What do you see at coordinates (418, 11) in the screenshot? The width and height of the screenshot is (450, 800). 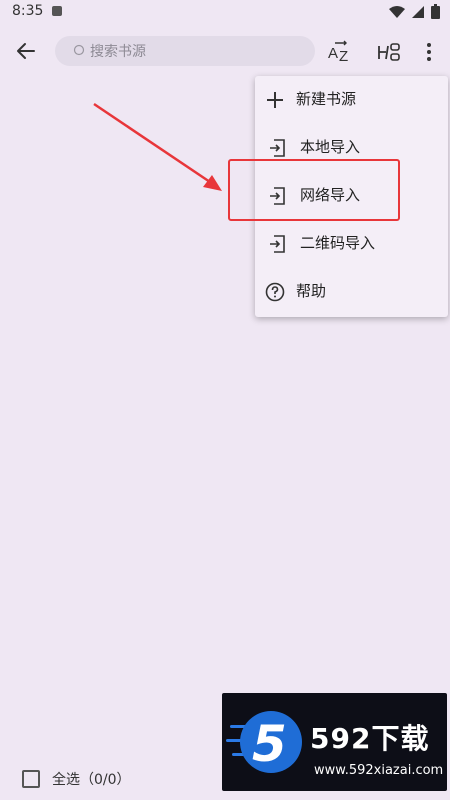 I see `signal-icon` at bounding box center [418, 11].